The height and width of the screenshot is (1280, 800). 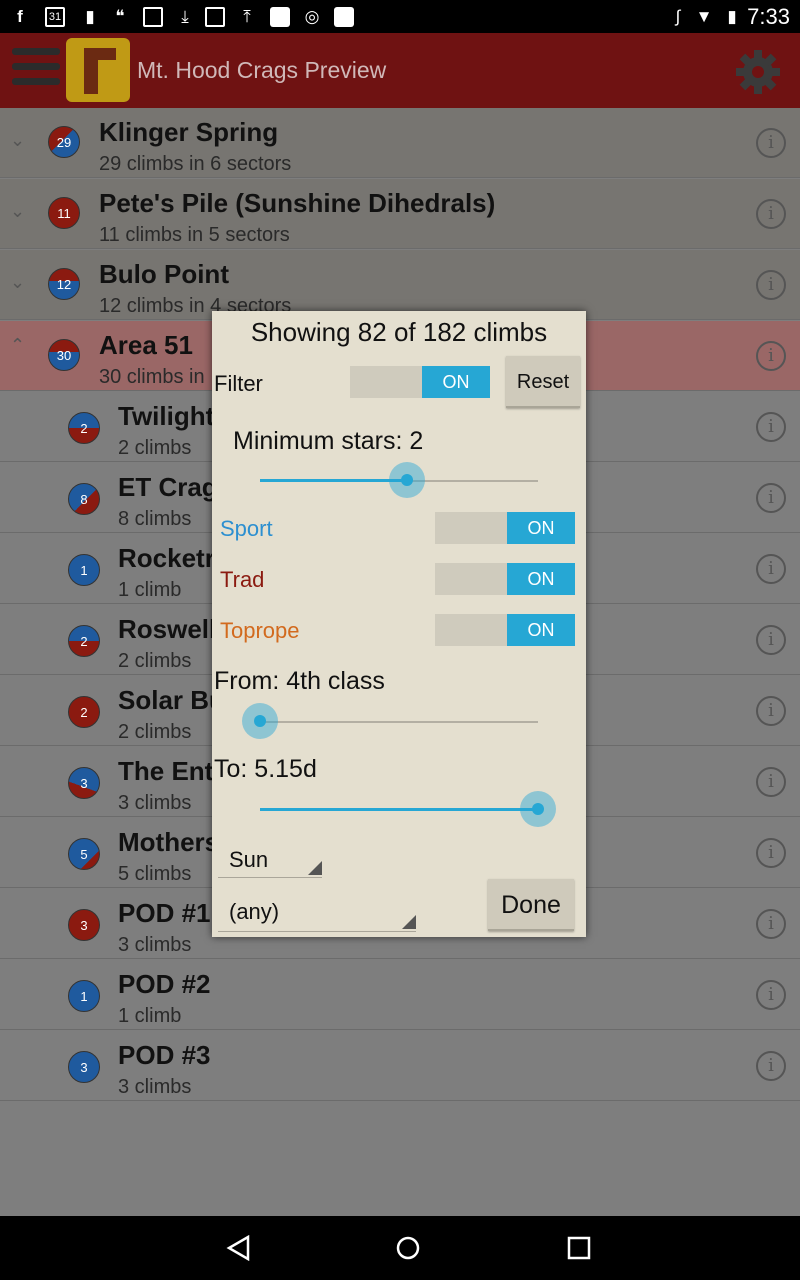 What do you see at coordinates (194, 235) in the screenshot?
I see `area-subtitle: 11 climbs in 5 sectors` at bounding box center [194, 235].